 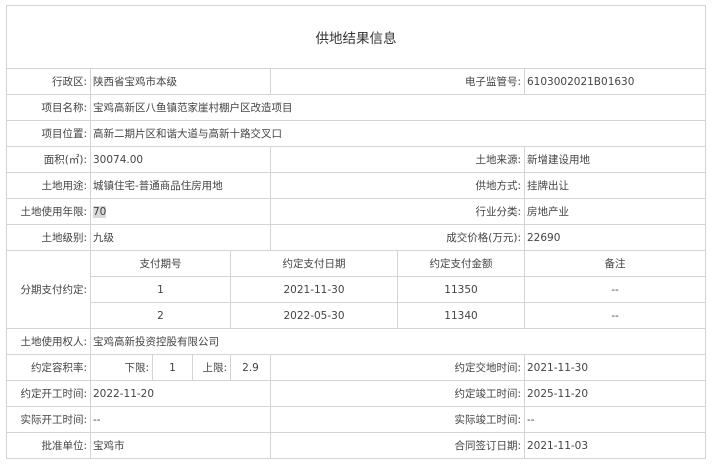 What do you see at coordinates (615, 185) in the screenshot?
I see `supply-method-value: 挂牌出让` at bounding box center [615, 185].